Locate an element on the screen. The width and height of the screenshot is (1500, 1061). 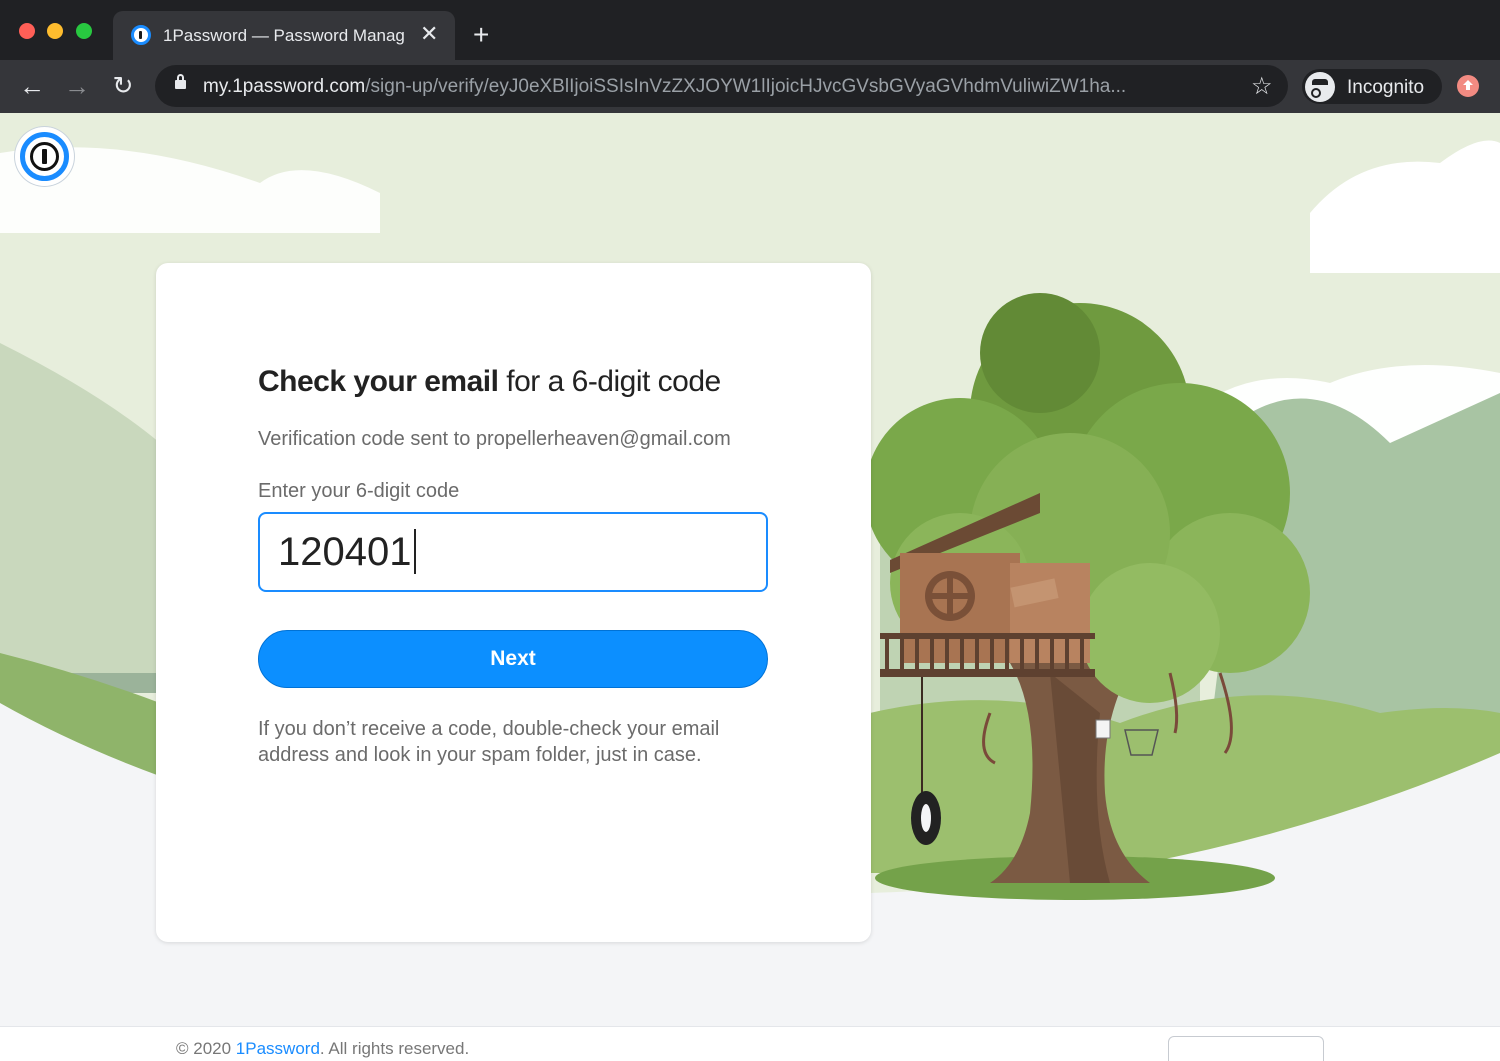
incognito-icon is located at coordinates (1320, 87).